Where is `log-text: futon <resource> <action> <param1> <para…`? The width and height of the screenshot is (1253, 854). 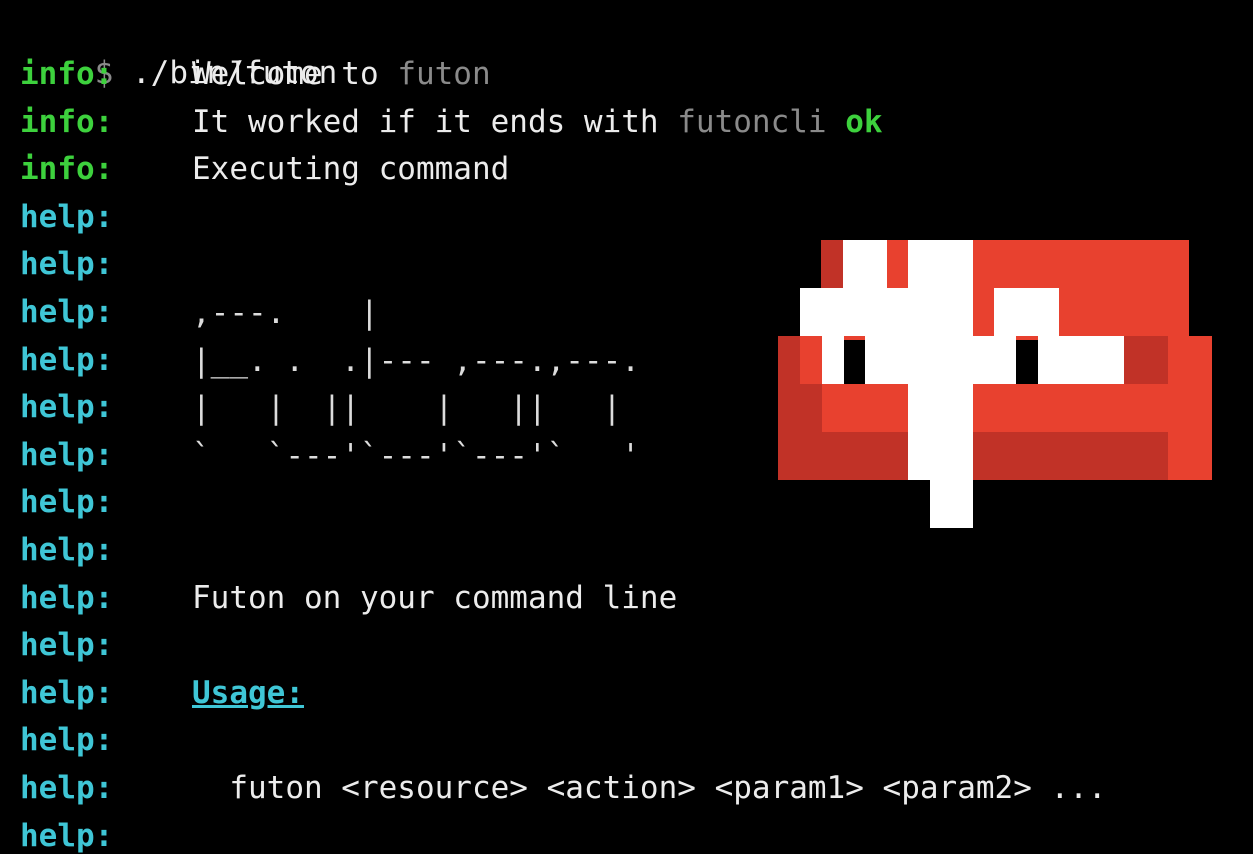
log-text: futon <resource> <action> <param1> <para… is located at coordinates (649, 788).